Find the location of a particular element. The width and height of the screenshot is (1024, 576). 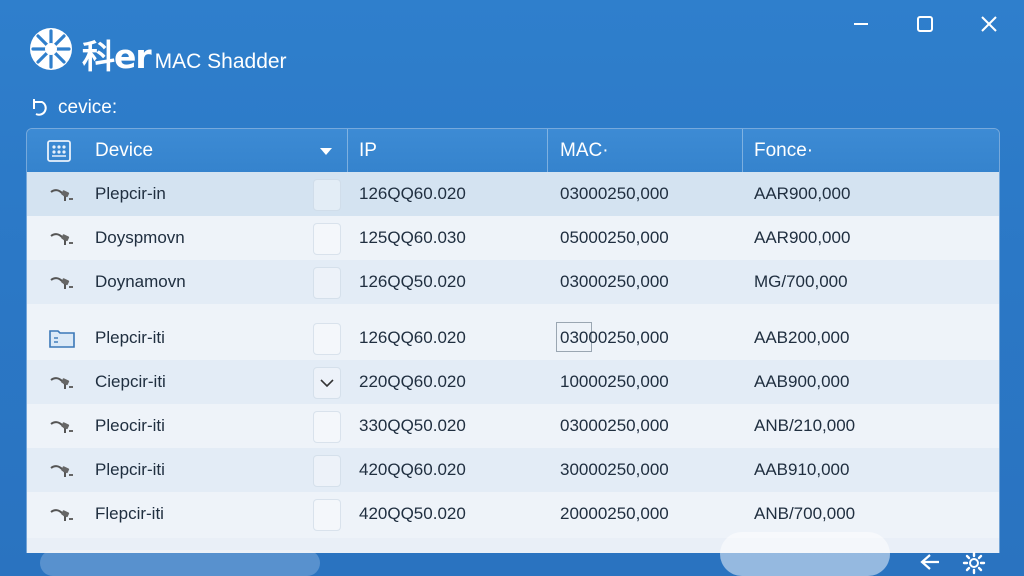

column-header-fonce-label: Fonce· is located at coordinates (784, 150).